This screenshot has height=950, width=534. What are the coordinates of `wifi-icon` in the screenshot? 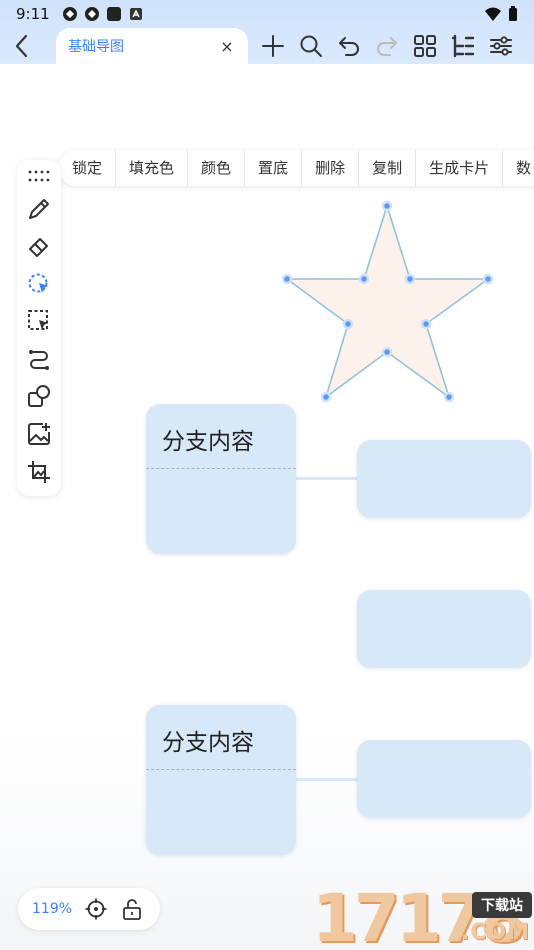 It's located at (493, 14).